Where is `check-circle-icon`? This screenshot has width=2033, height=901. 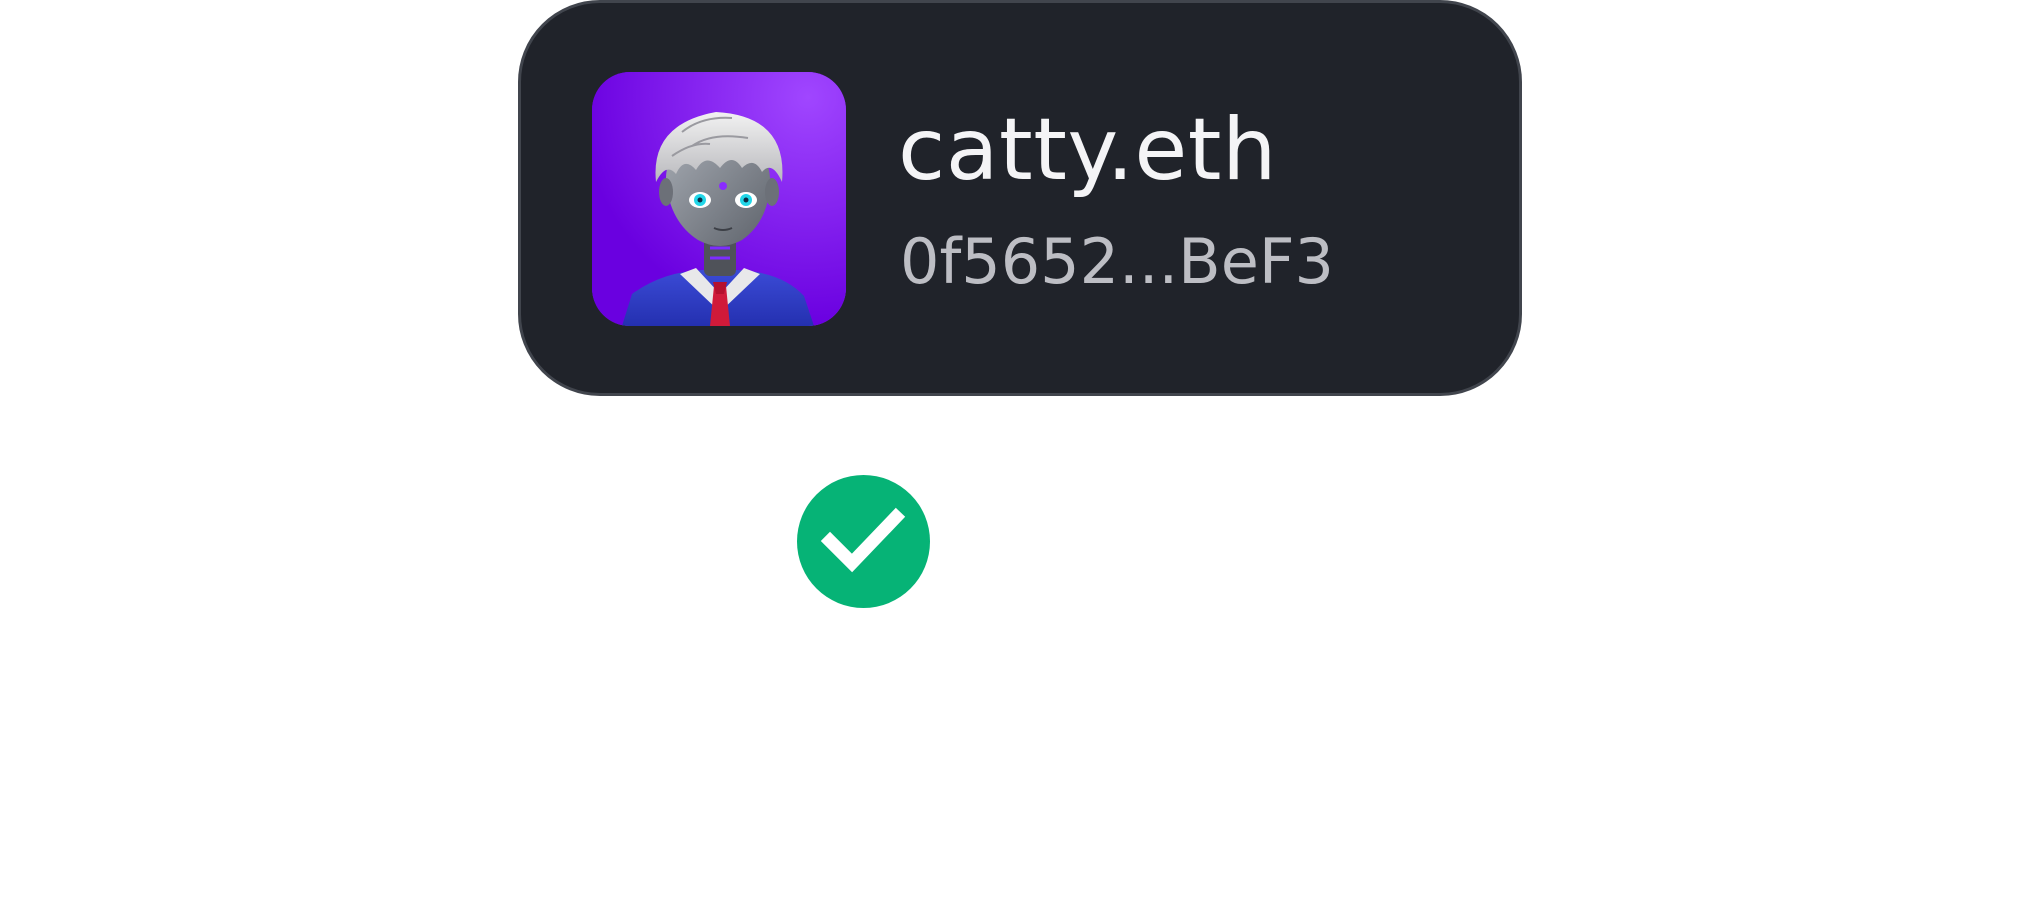
check-circle-icon is located at coordinates (863, 541).